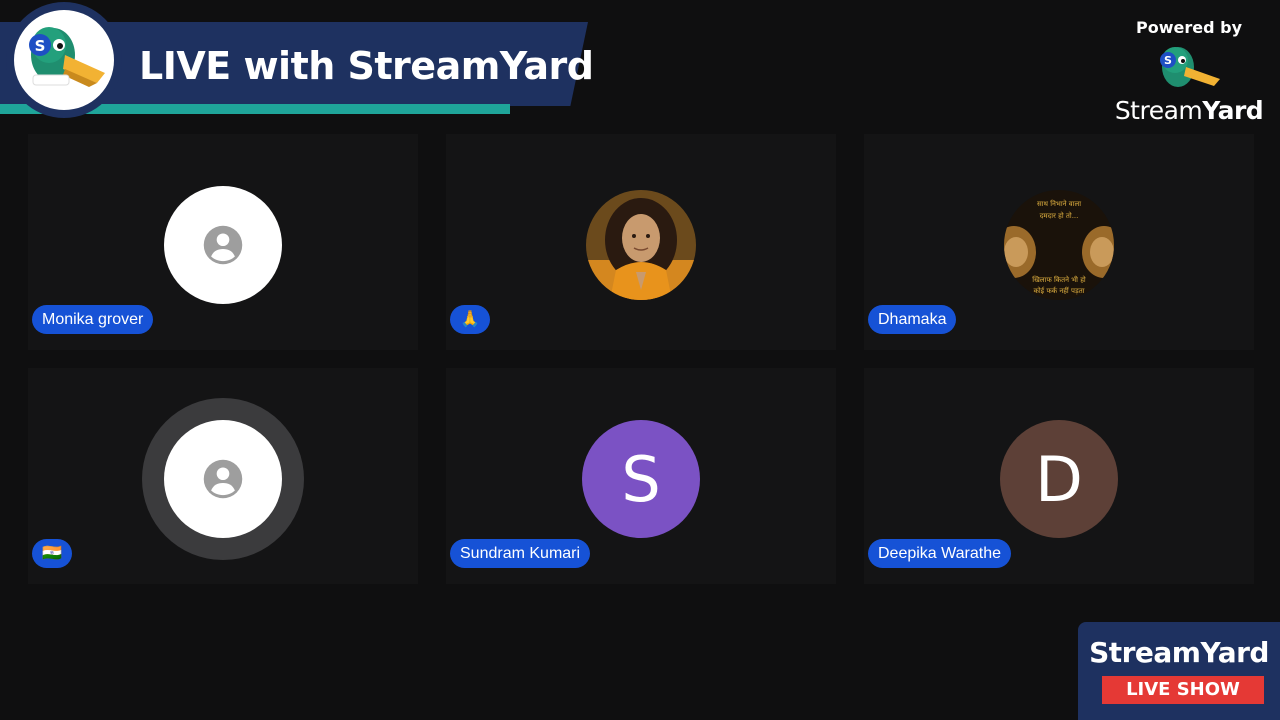 This screenshot has height=720, width=1280. I want to click on badge-title: StreamYard, so click(1179, 652).